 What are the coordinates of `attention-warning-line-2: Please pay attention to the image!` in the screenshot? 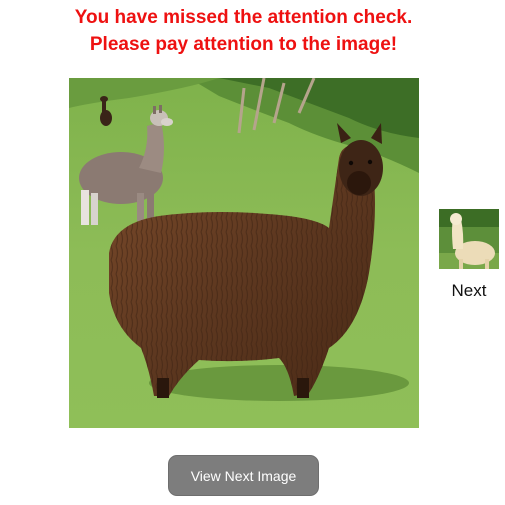 It's located at (243, 44).